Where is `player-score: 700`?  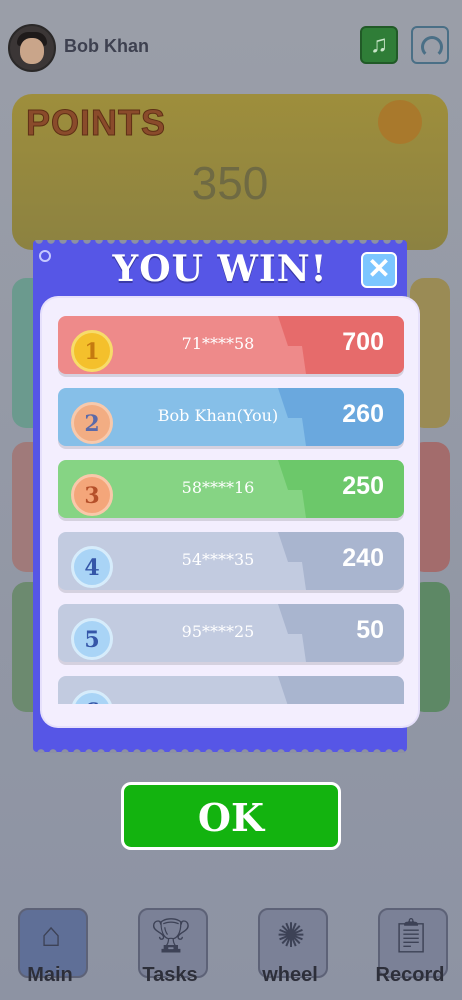 player-score: 700 is located at coordinates (363, 342).